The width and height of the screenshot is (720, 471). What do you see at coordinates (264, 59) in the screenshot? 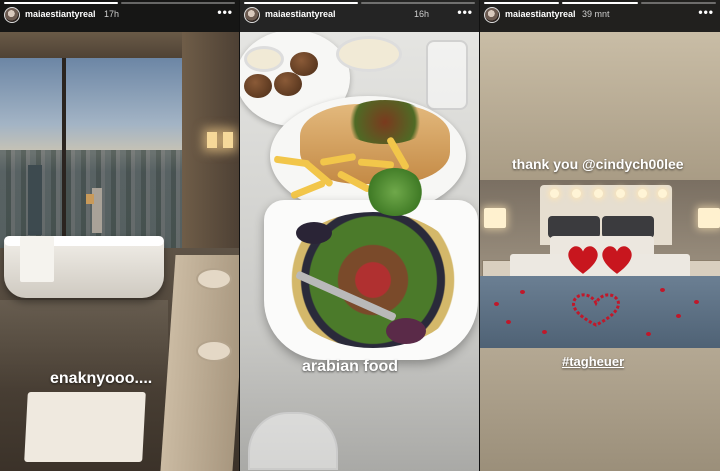
I see `dip-bowl` at bounding box center [264, 59].